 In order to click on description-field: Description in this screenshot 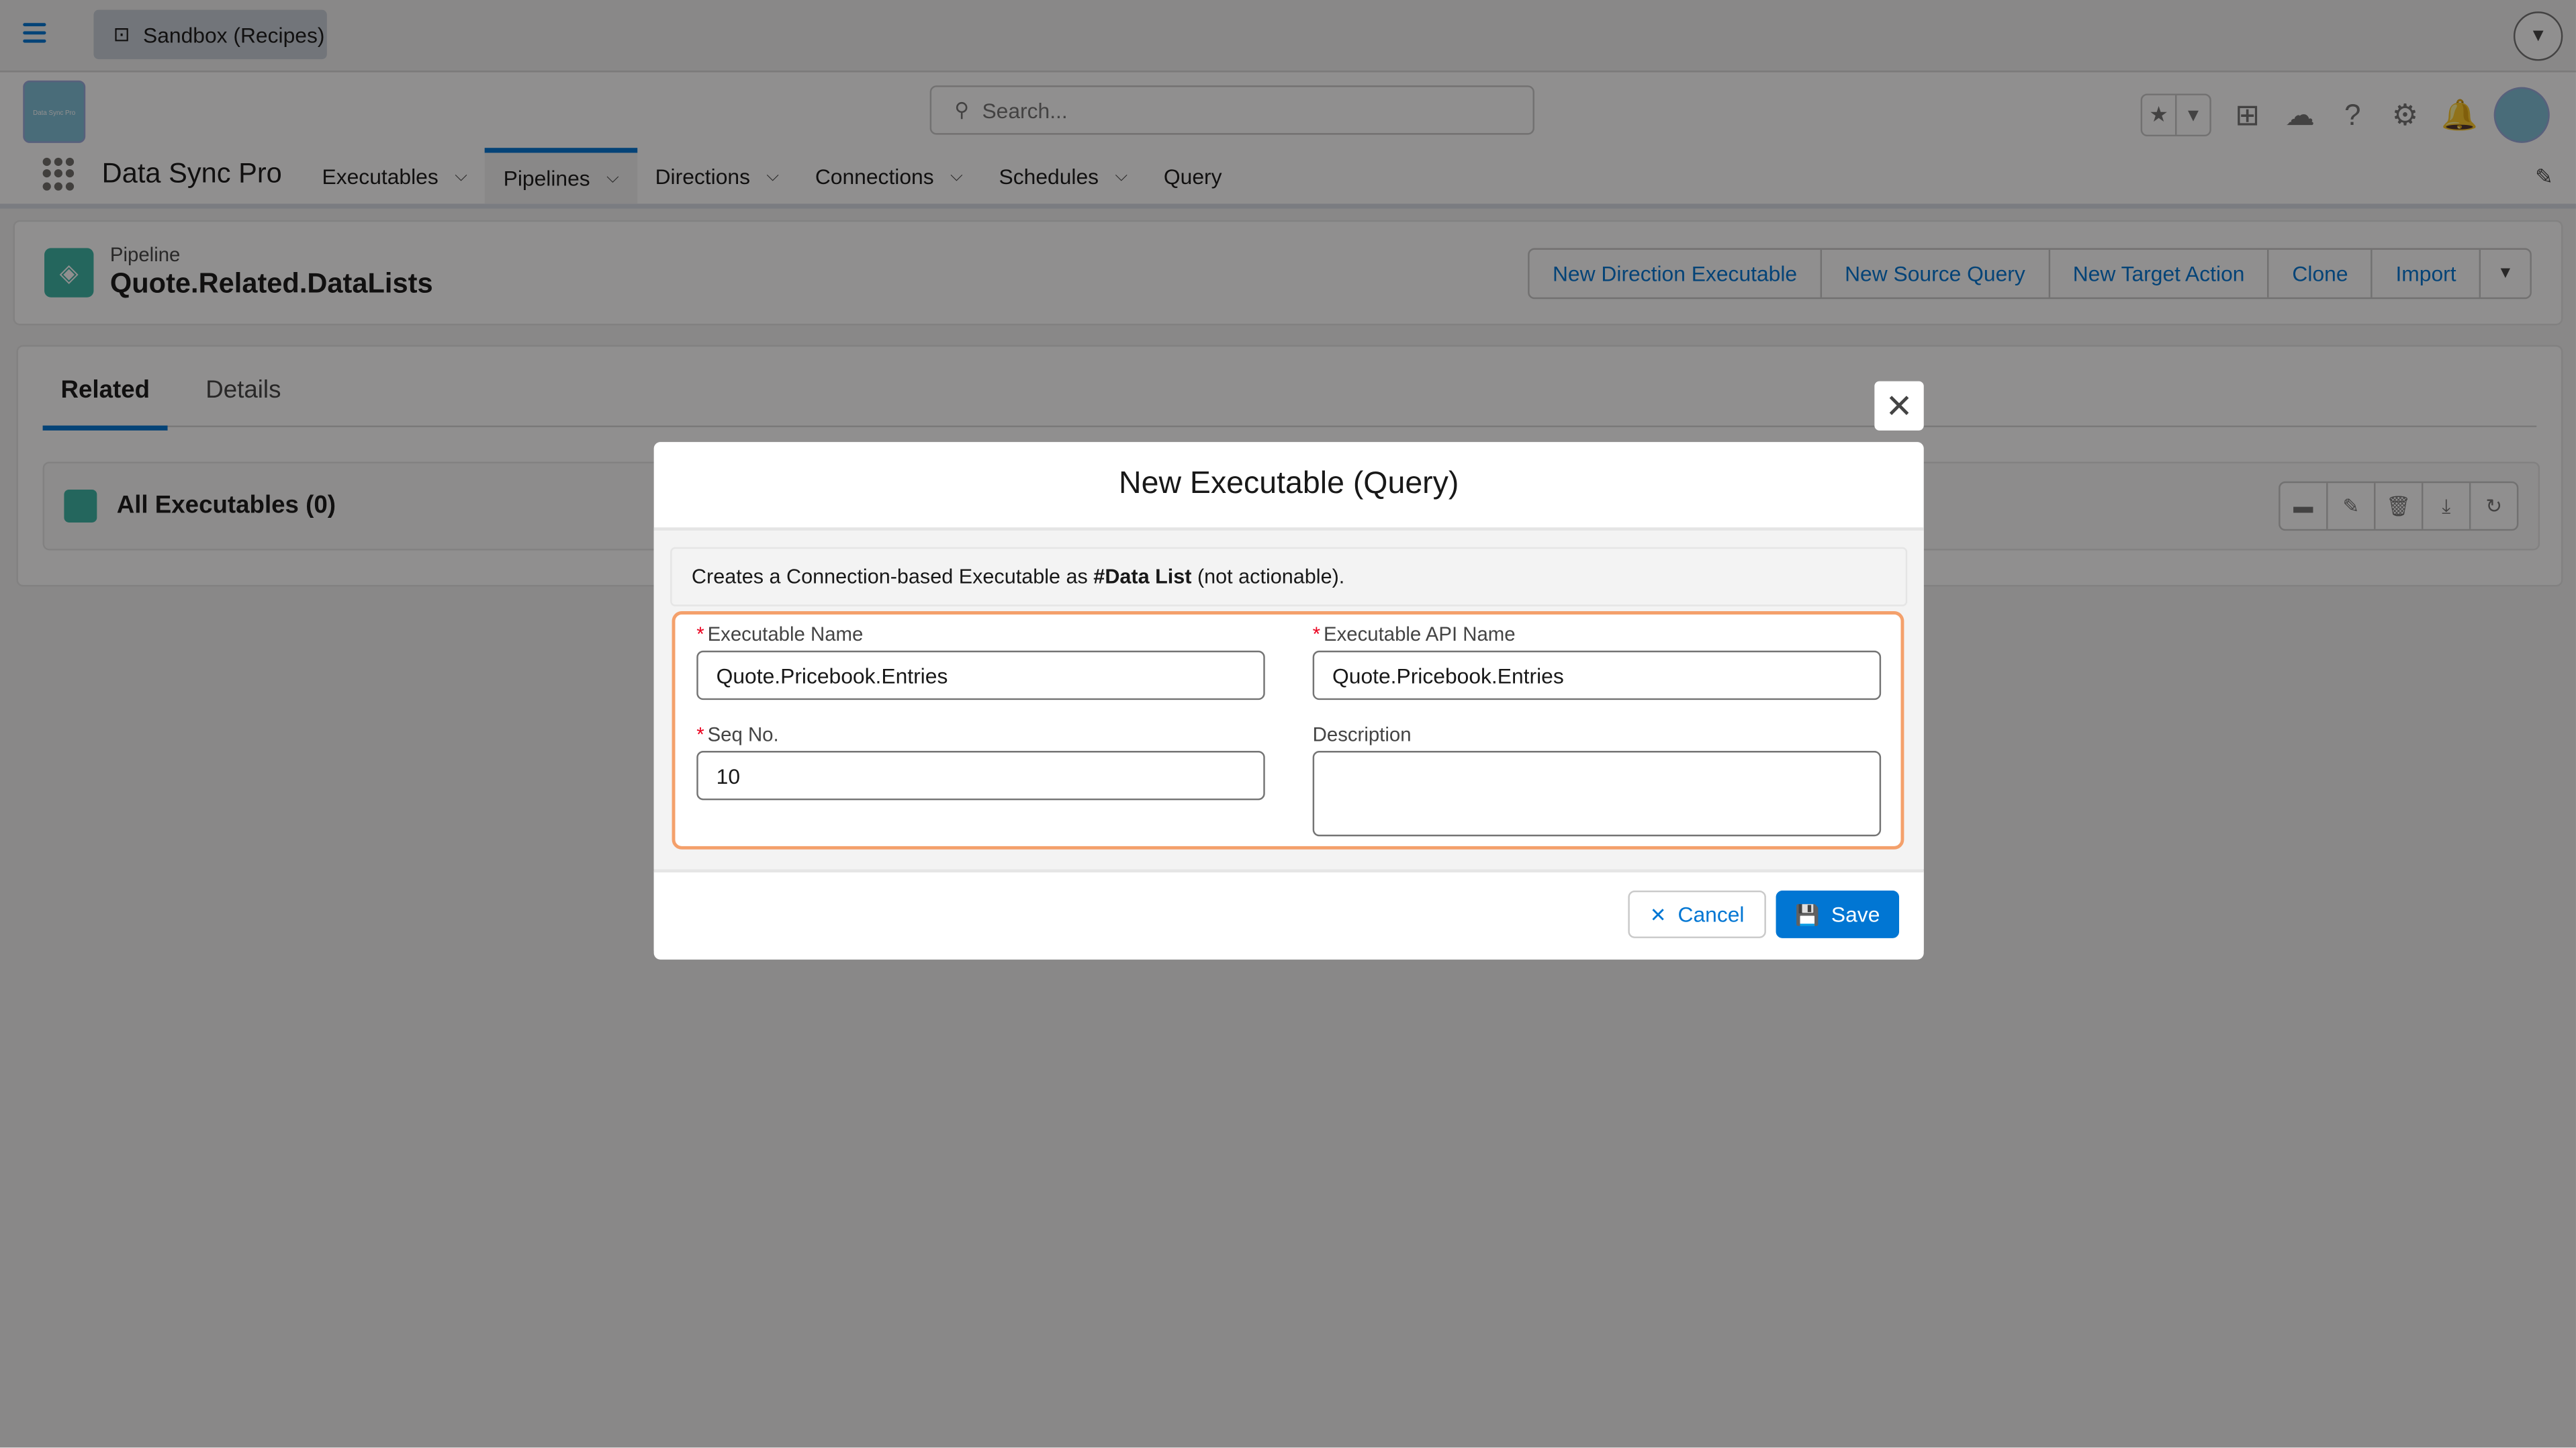, I will do `click(1597, 780)`.